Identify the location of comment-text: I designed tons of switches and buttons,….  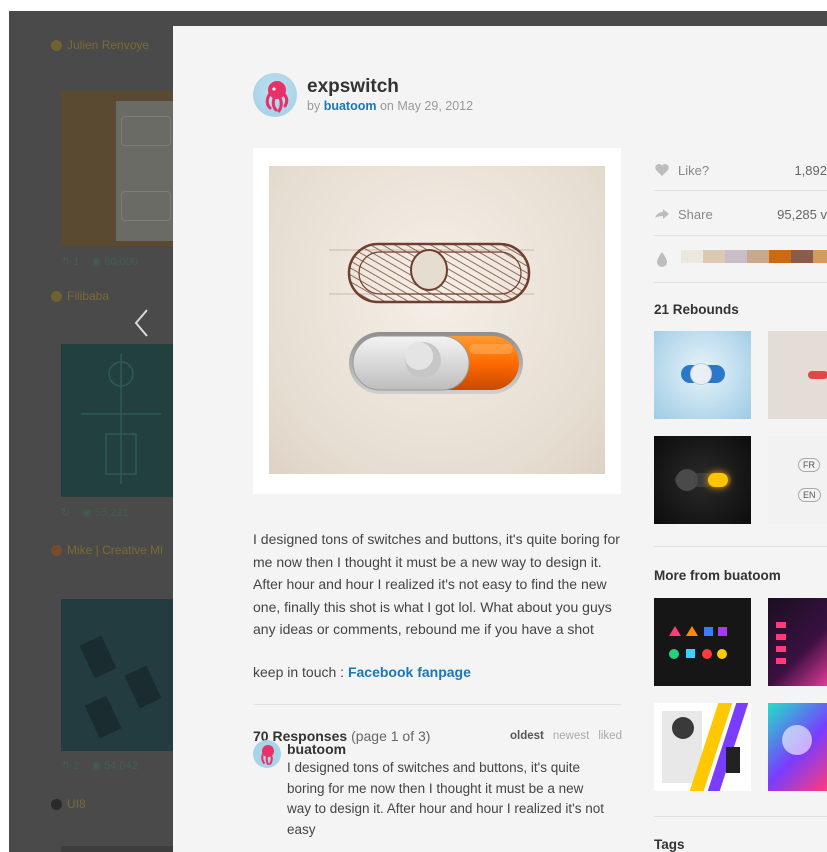
(446, 798).